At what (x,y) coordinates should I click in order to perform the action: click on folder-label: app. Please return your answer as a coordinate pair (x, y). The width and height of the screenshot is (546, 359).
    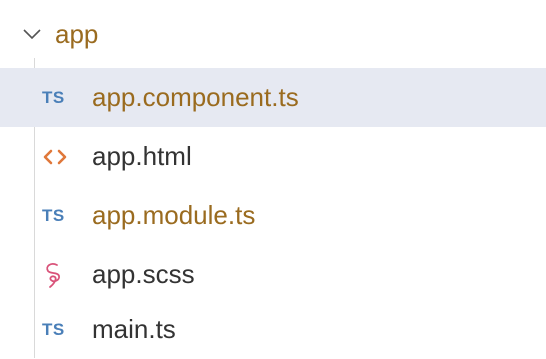
    Looking at the image, I should click on (77, 34).